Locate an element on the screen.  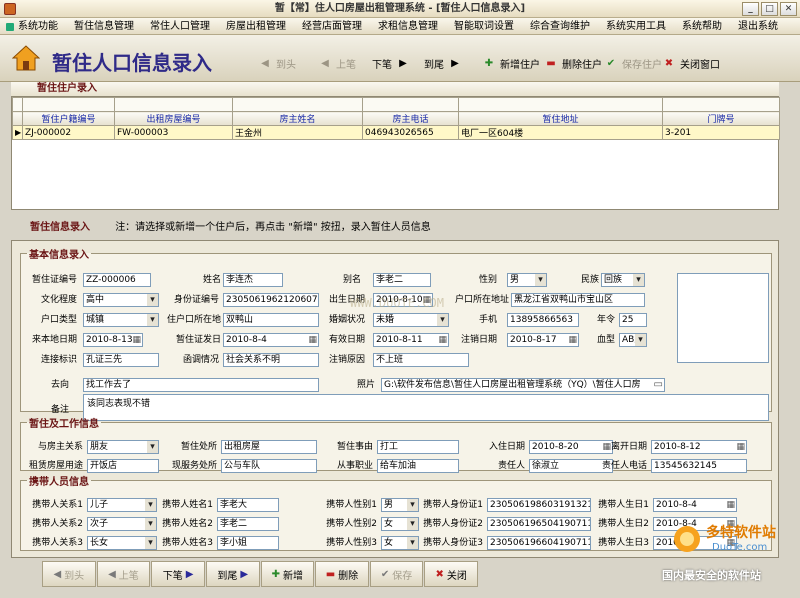
basic-field-3-1: 2010-8-4 is located at coordinates (271, 340).